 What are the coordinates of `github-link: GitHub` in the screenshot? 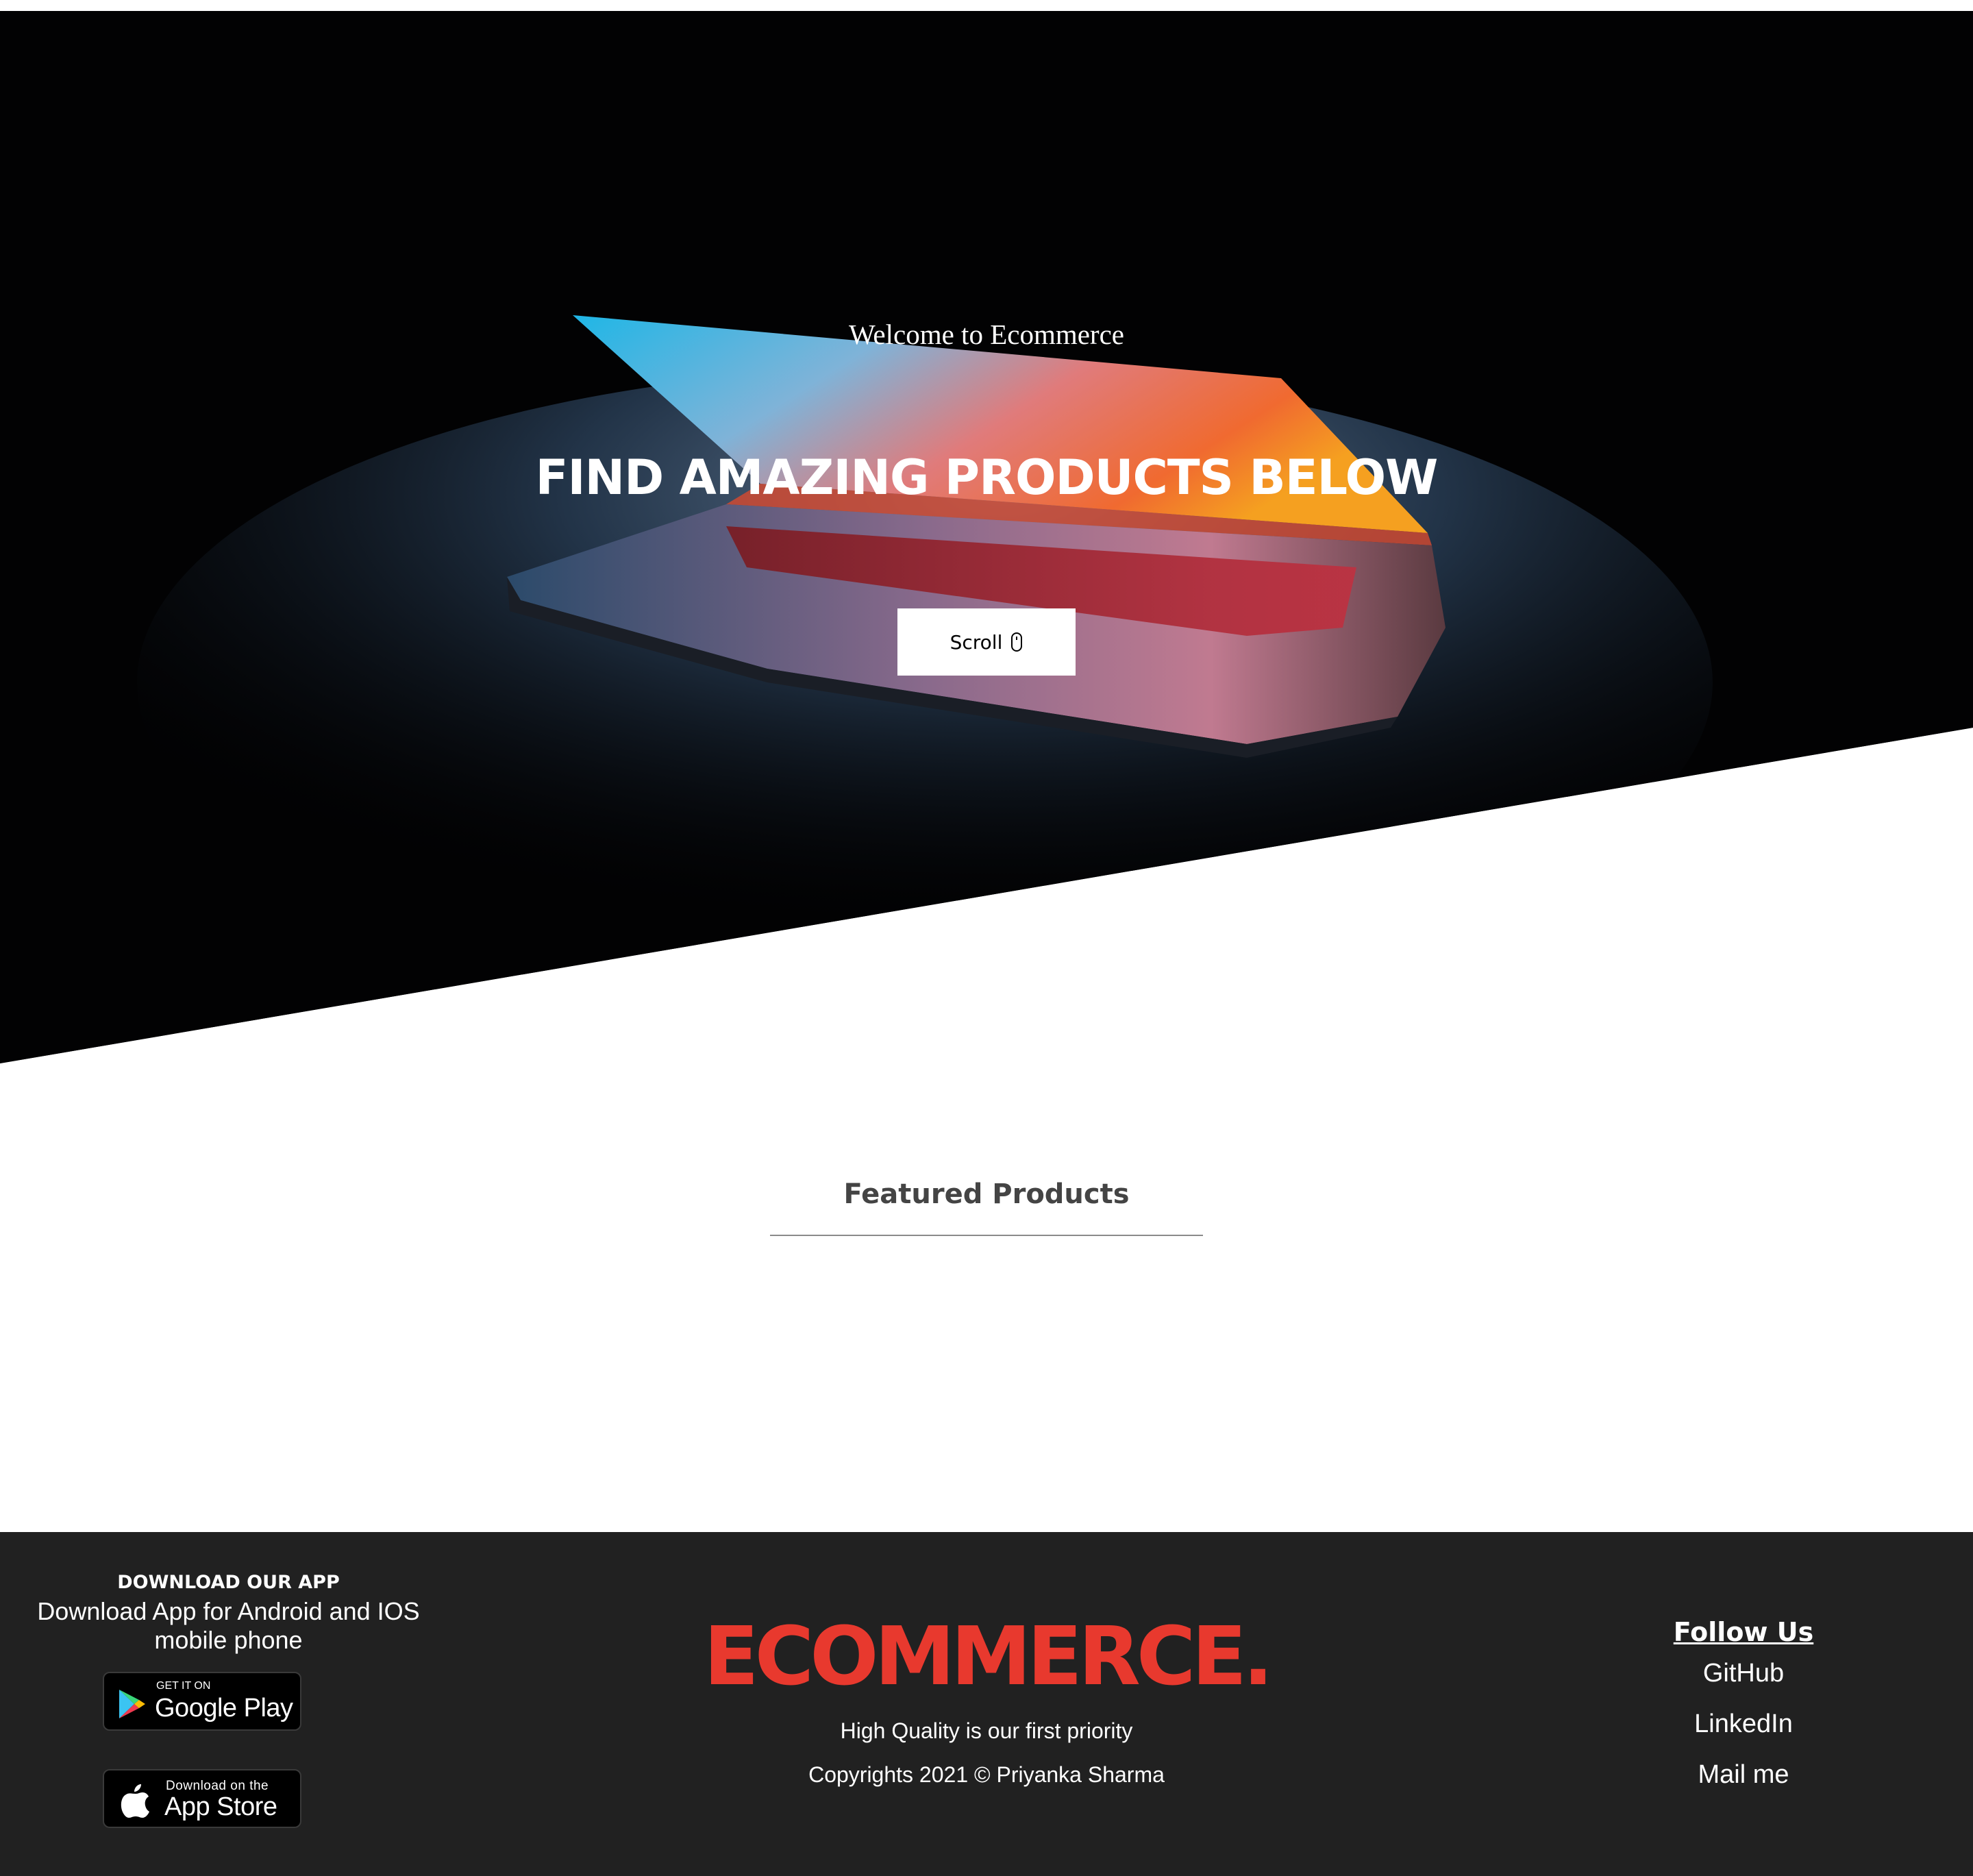 It's located at (1744, 1673).